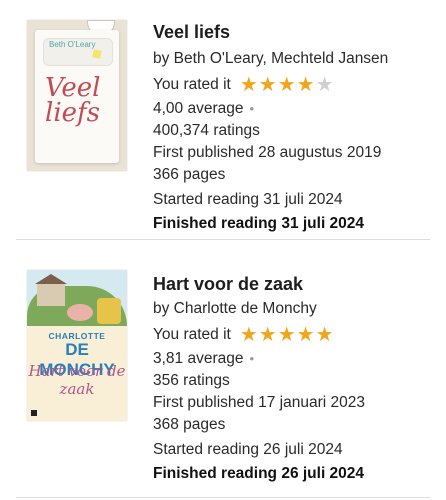 This screenshot has width=446, height=500. What do you see at coordinates (198, 108) in the screenshot?
I see `average-rating: 4,00 average` at bounding box center [198, 108].